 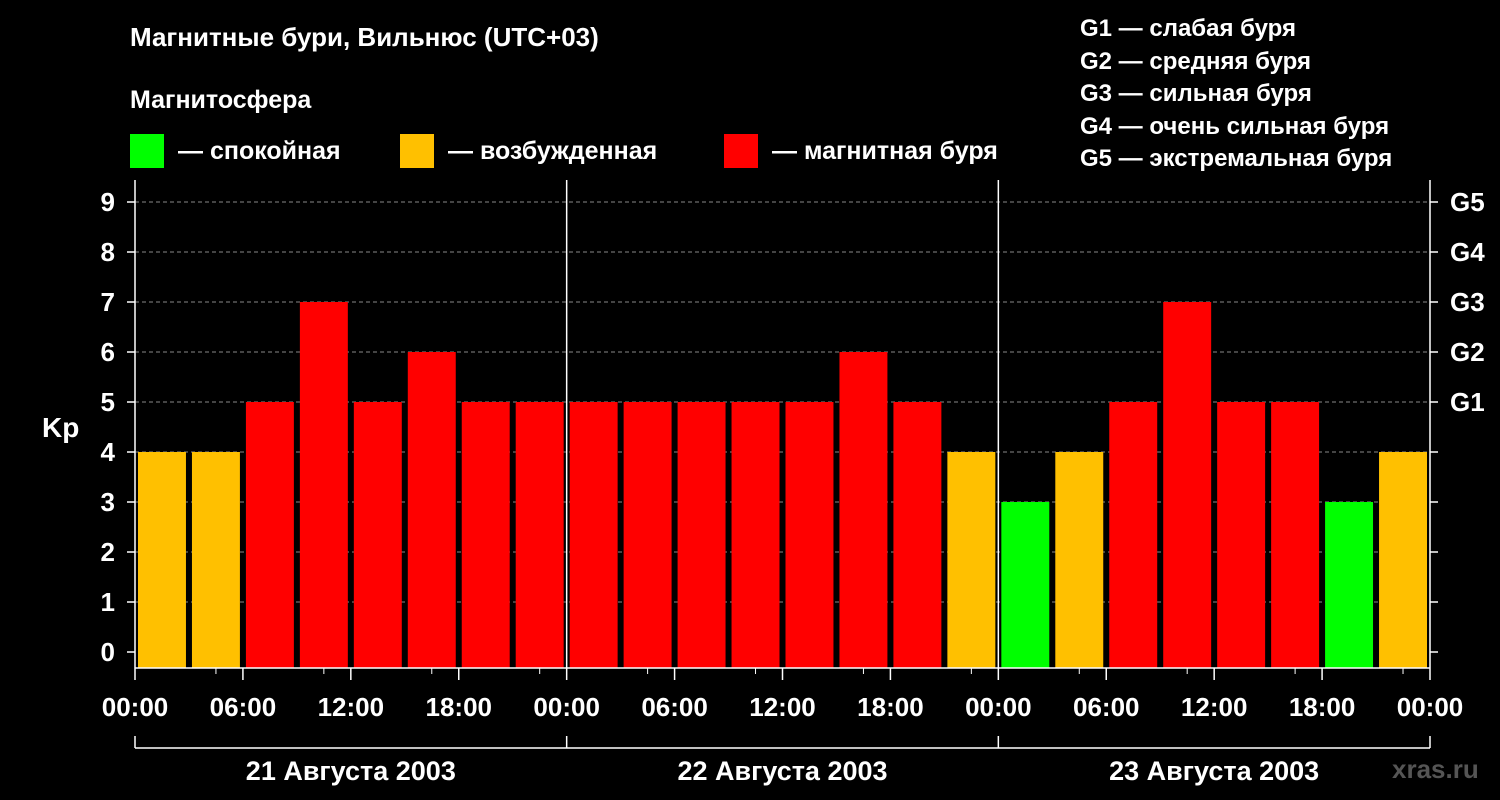 I want to click on y-tick-label: 2, so click(x=108, y=552).